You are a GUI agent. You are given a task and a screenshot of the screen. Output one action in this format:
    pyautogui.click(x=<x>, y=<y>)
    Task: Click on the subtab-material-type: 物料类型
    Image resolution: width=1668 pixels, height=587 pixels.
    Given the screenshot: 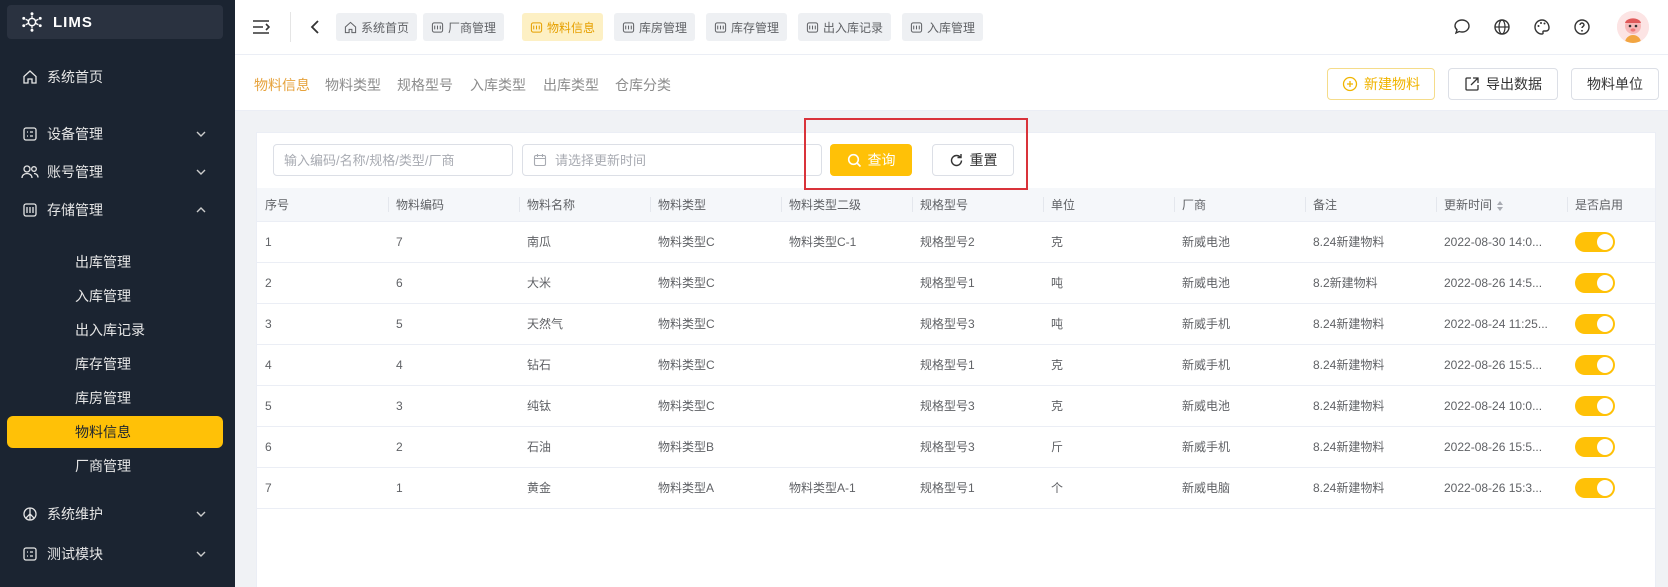 What is the action you would take?
    pyautogui.click(x=353, y=85)
    